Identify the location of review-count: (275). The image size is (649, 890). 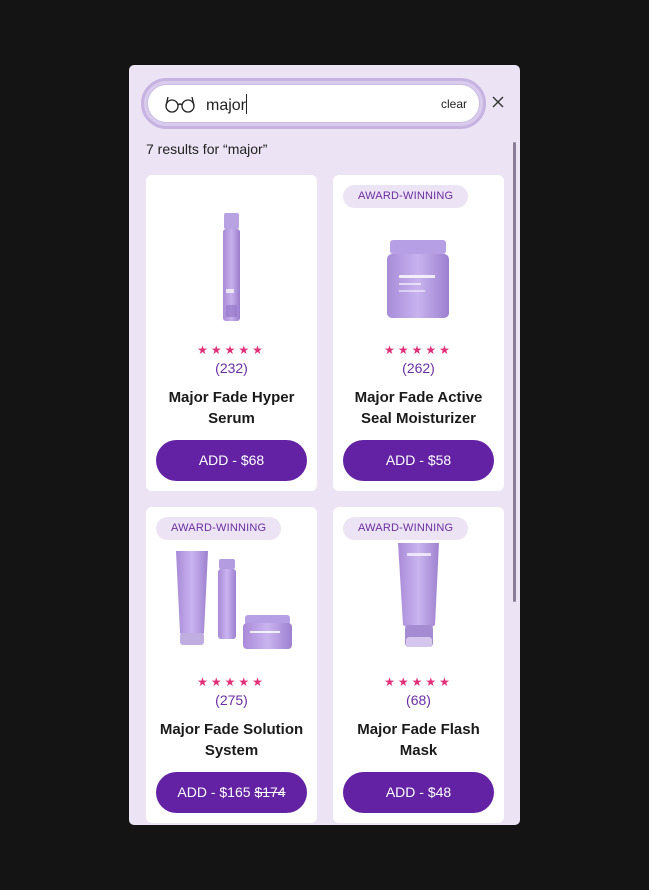
(231, 700).